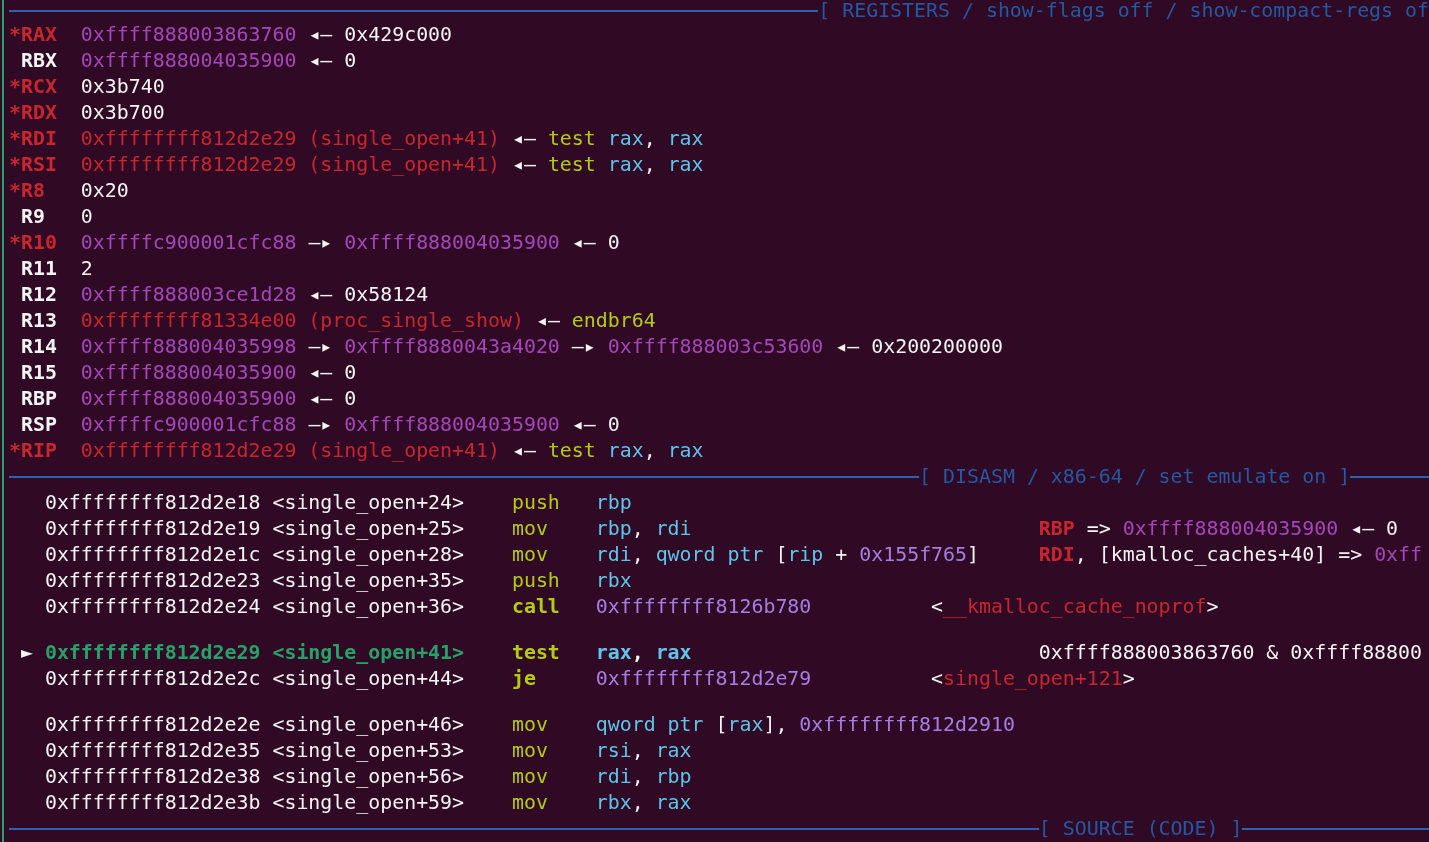  I want to click on instruction-operands: rbx, so click(613, 581).